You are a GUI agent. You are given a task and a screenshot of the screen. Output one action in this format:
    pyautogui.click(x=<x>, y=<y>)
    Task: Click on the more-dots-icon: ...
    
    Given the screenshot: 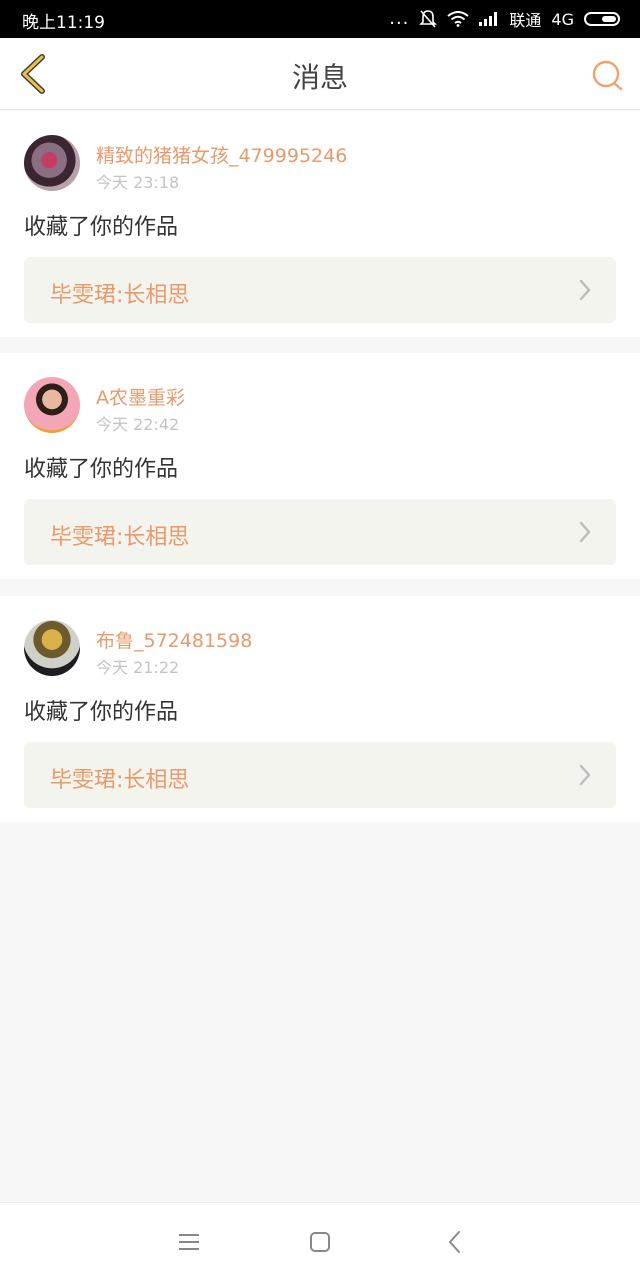 What is the action you would take?
    pyautogui.click(x=399, y=18)
    